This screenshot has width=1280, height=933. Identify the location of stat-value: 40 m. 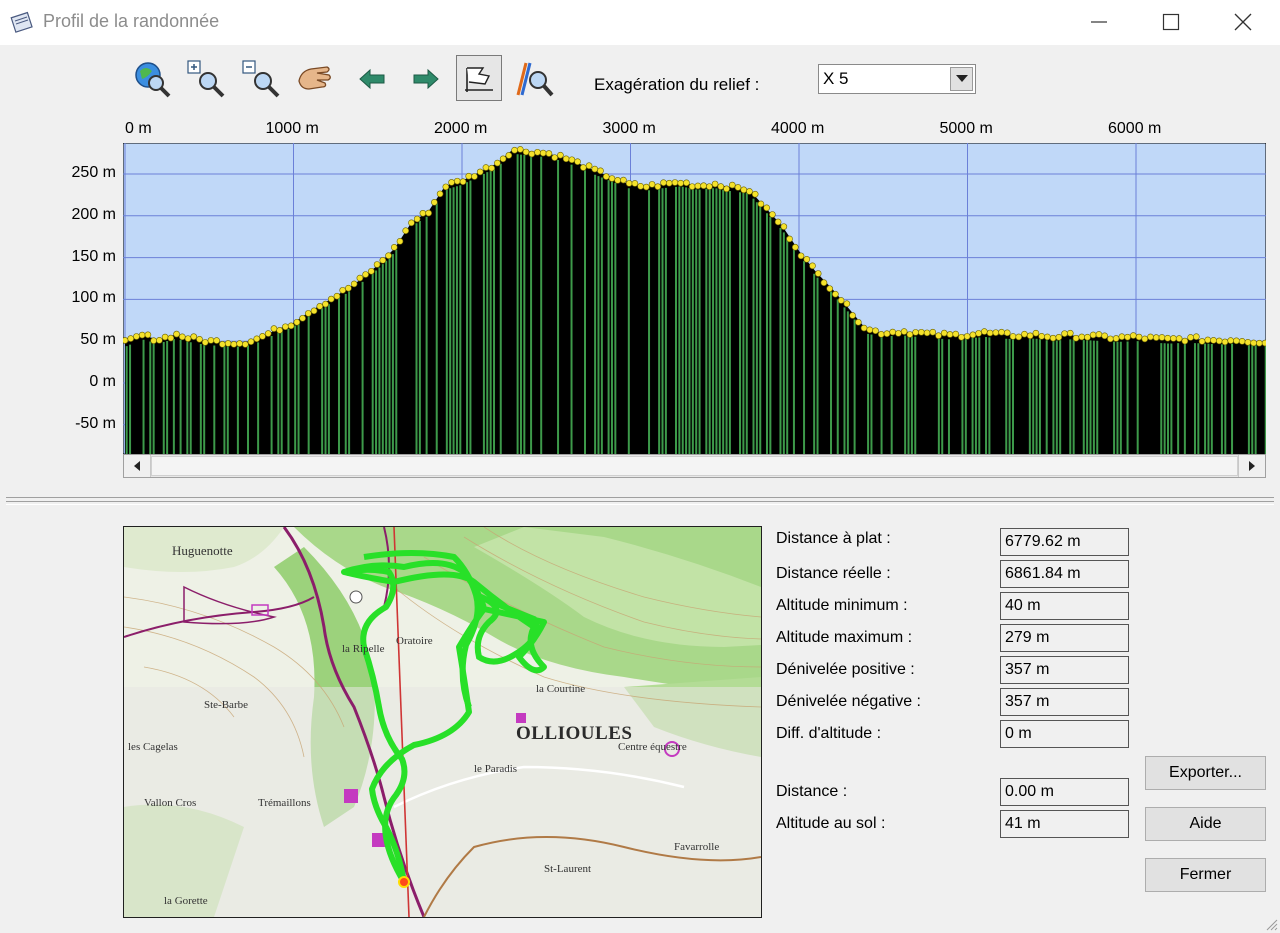
(1023, 605).